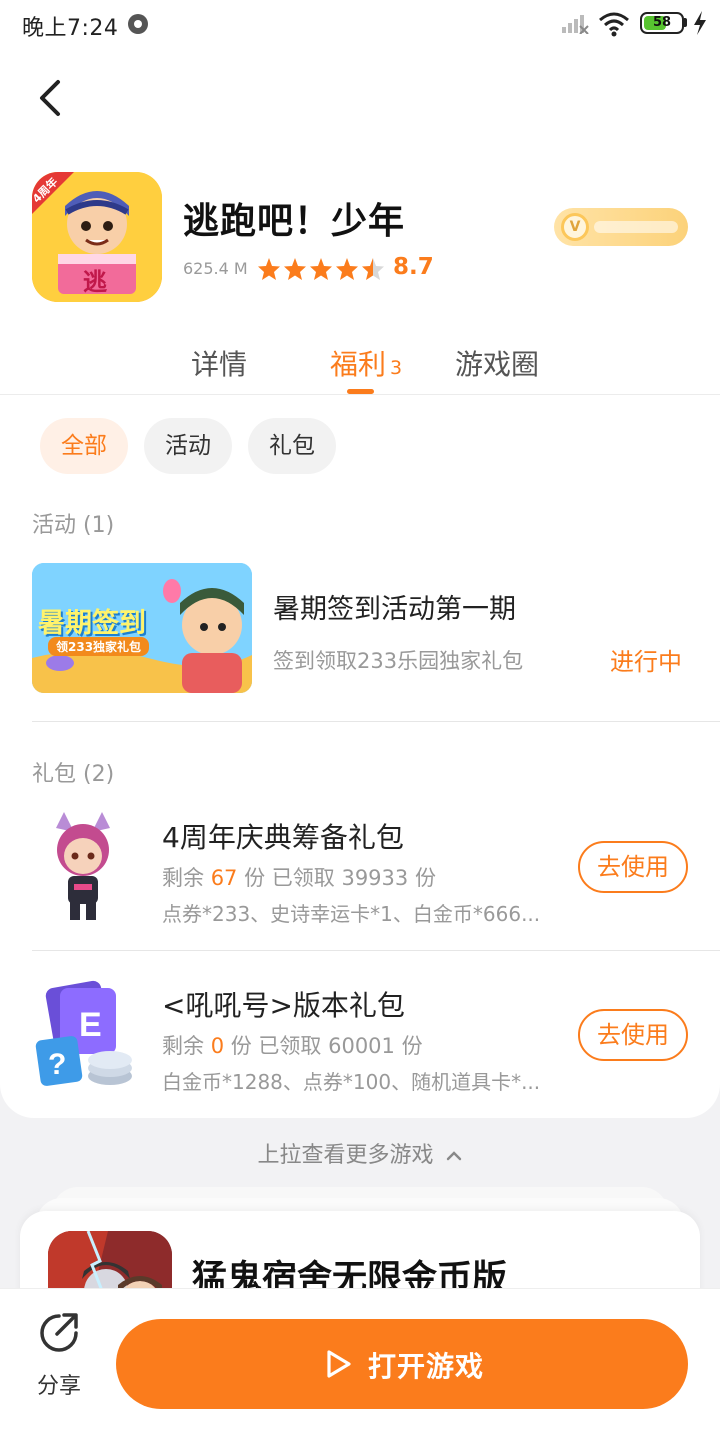  Describe the element at coordinates (70, 28) in the screenshot. I see `status-time: 晚上7:24` at that location.